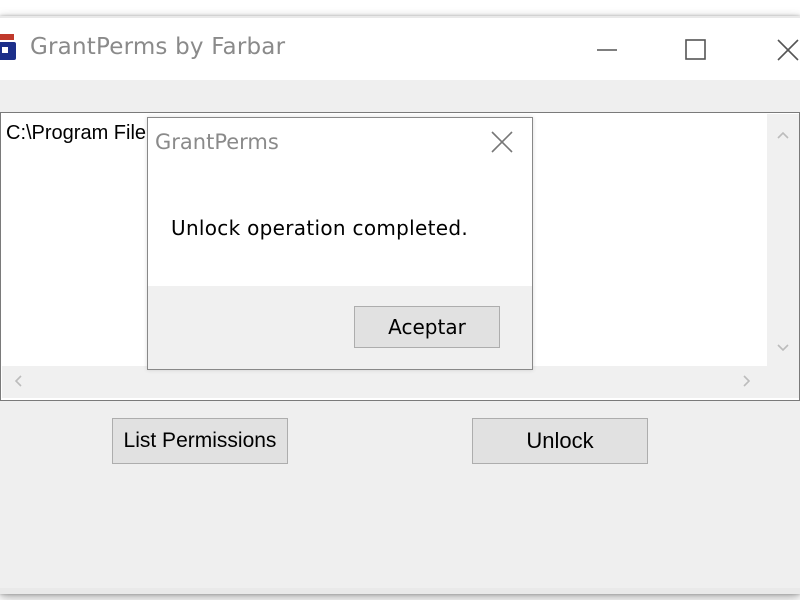 This screenshot has width=800, height=600. What do you see at coordinates (780, 50) in the screenshot?
I see `close-icon` at bounding box center [780, 50].